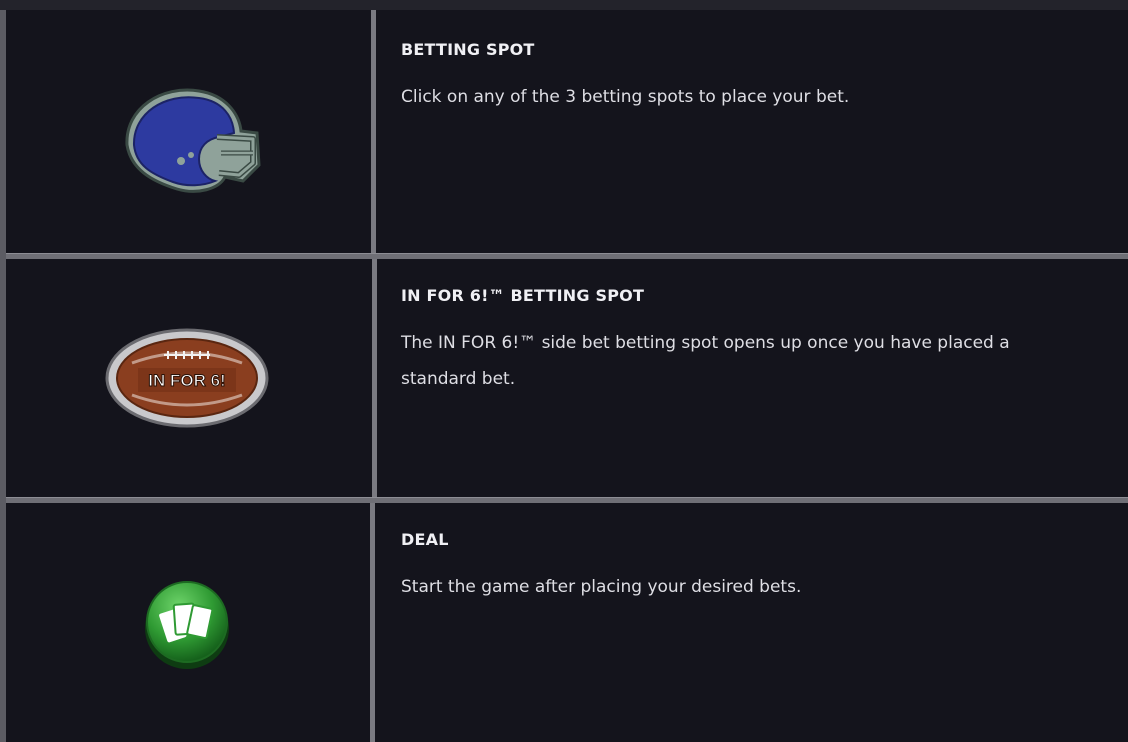  What do you see at coordinates (468, 49) in the screenshot?
I see `row-title: BETTING SPOT` at bounding box center [468, 49].